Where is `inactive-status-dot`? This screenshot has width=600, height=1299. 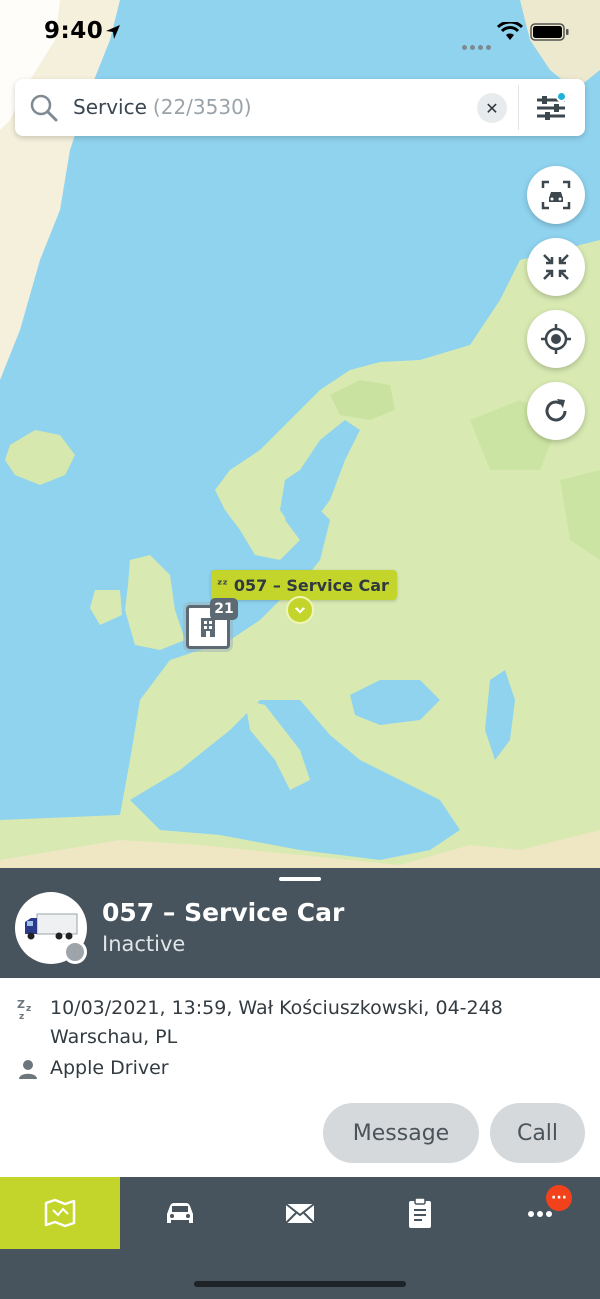 inactive-status-dot is located at coordinates (75, 952).